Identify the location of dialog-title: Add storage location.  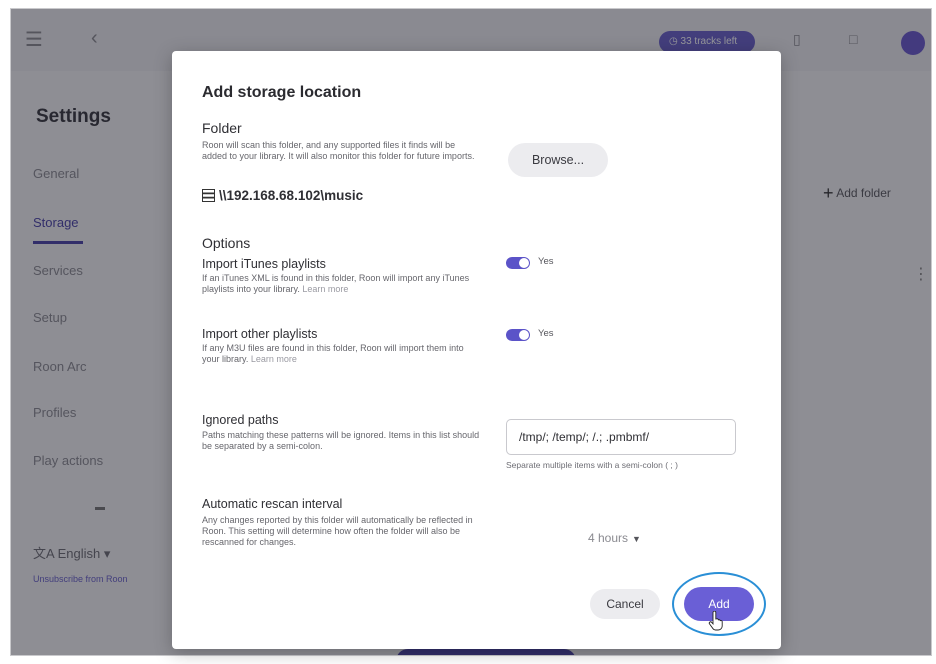
(282, 92).